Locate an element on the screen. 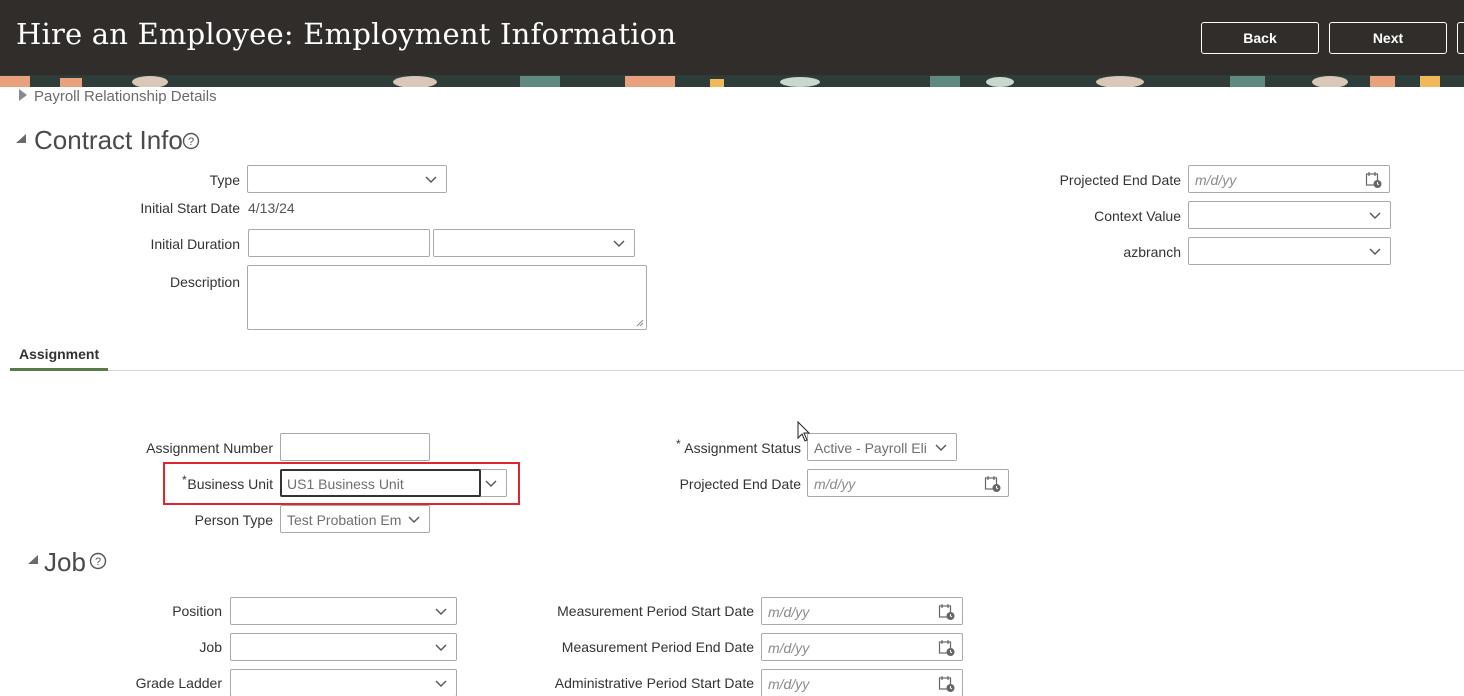 Image resolution: width=1464 pixels, height=696 pixels. business-unit-select: US1 Business Unit is located at coordinates (393, 483).